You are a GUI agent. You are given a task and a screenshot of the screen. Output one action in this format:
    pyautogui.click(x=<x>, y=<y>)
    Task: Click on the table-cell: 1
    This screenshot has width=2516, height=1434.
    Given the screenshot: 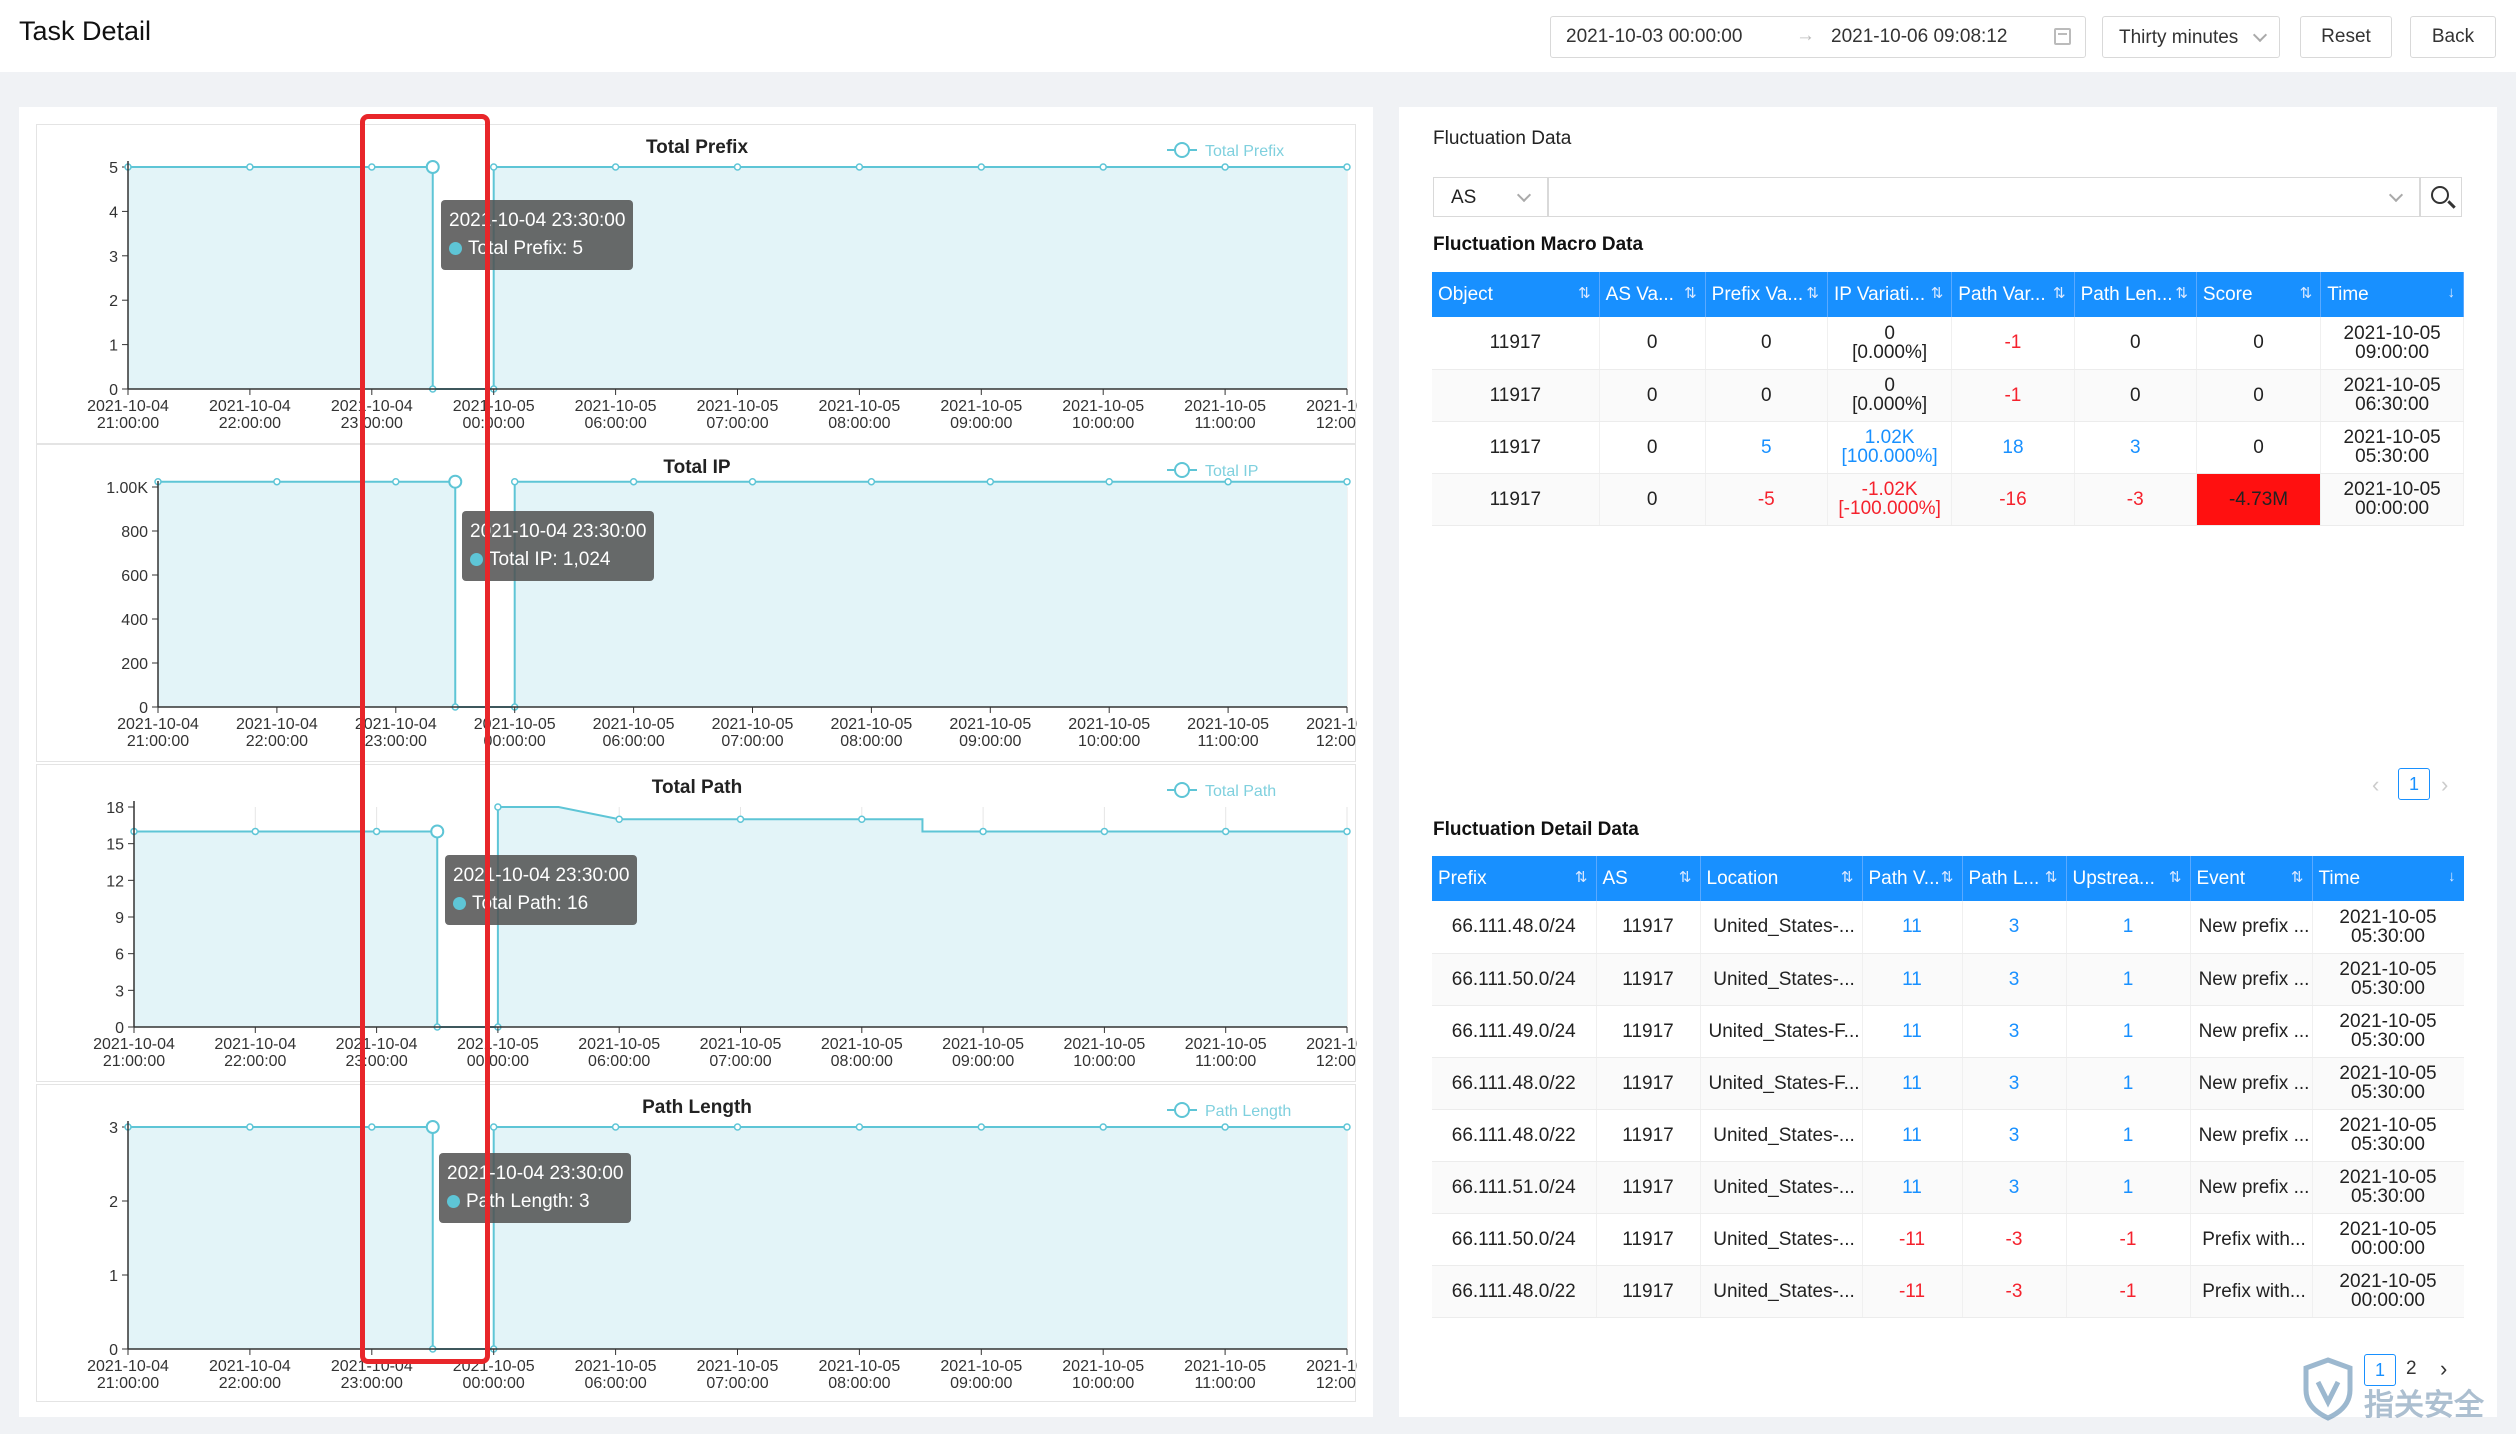 What is the action you would take?
    pyautogui.click(x=2128, y=1135)
    